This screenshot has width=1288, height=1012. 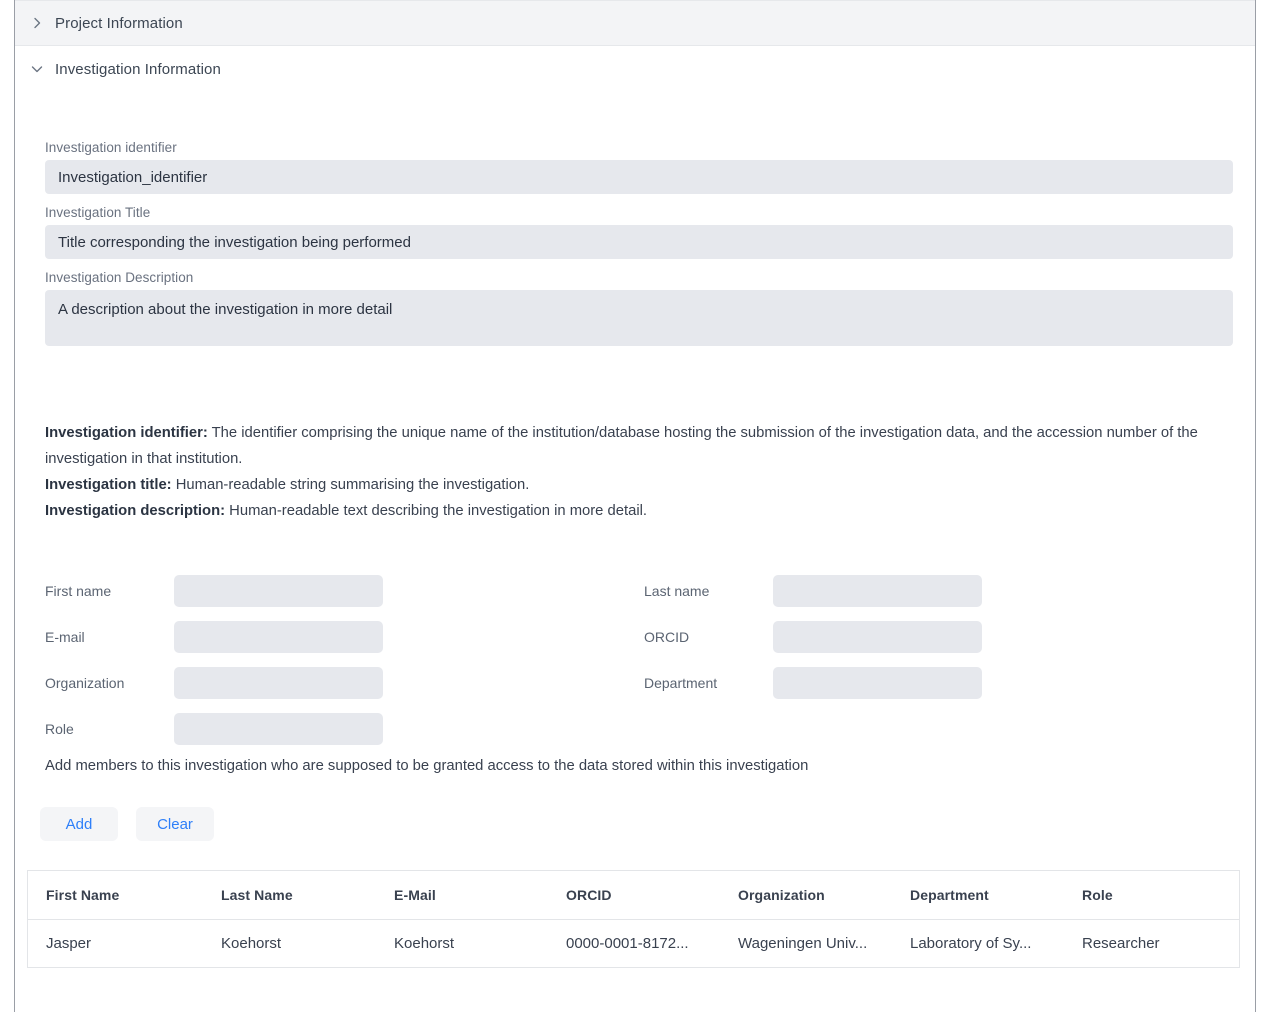 What do you see at coordinates (115, 895) in the screenshot?
I see `column-header-first-name: First Name` at bounding box center [115, 895].